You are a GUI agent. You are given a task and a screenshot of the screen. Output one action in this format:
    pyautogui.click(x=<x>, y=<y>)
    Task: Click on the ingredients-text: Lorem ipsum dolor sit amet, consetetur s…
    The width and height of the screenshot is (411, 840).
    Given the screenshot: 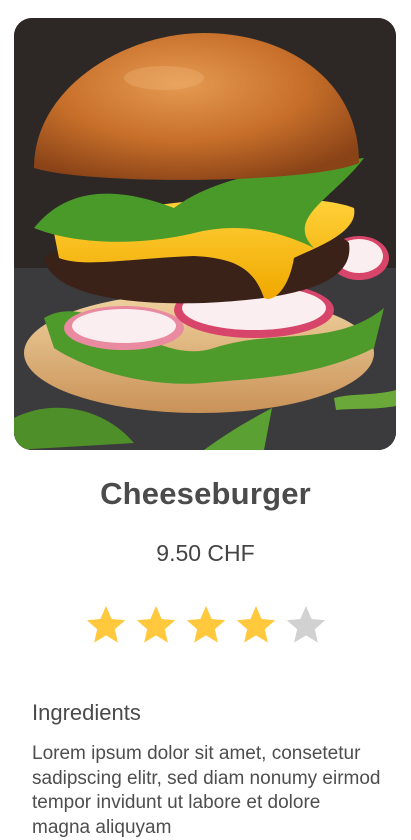 What is the action you would take?
    pyautogui.click(x=206, y=790)
    